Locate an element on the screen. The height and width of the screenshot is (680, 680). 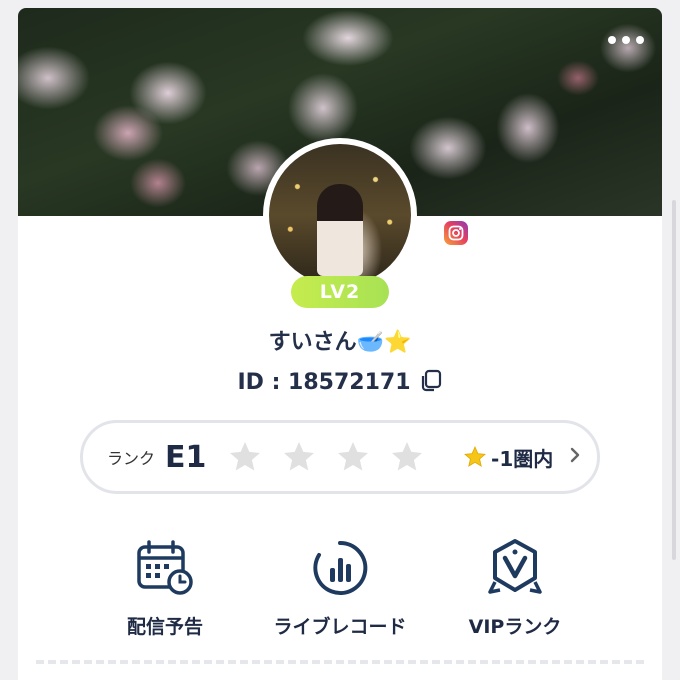
rank-value: E1 is located at coordinates (186, 457).